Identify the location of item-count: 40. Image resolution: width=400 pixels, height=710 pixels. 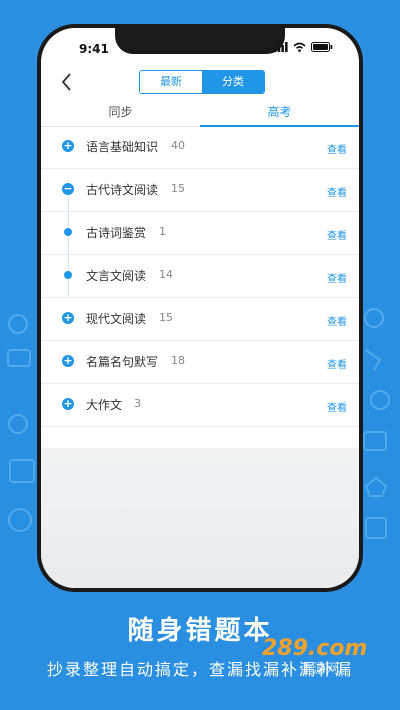
(178, 145).